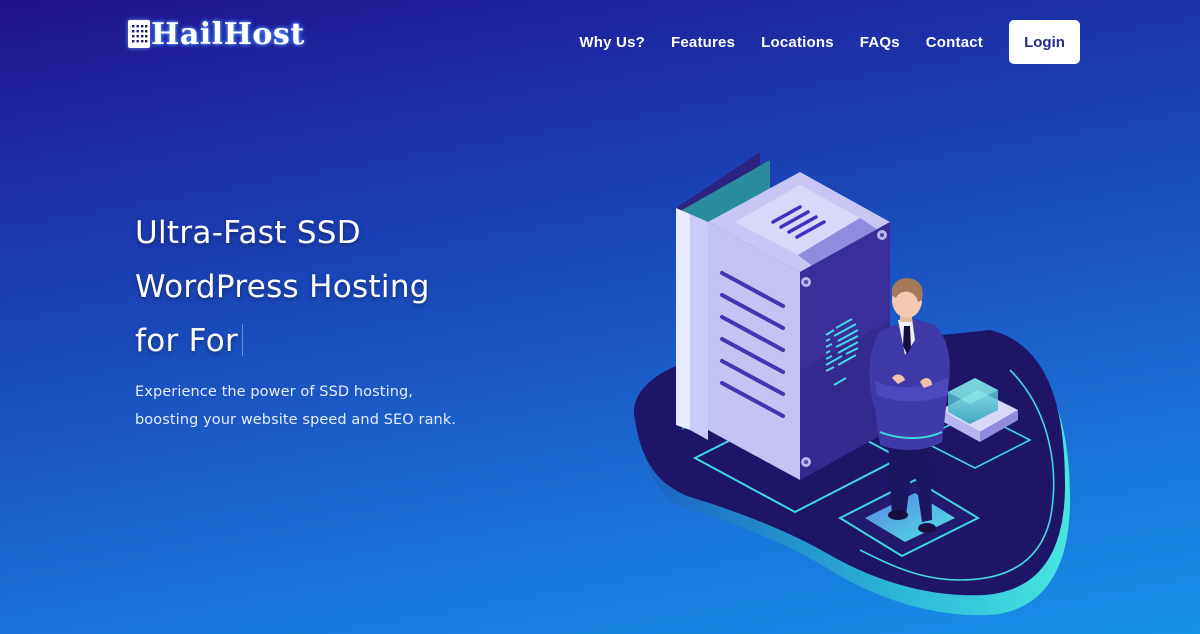 The width and height of the screenshot is (1200, 634). I want to click on hero-title-line-2: WordPress Hosting, so click(282, 287).